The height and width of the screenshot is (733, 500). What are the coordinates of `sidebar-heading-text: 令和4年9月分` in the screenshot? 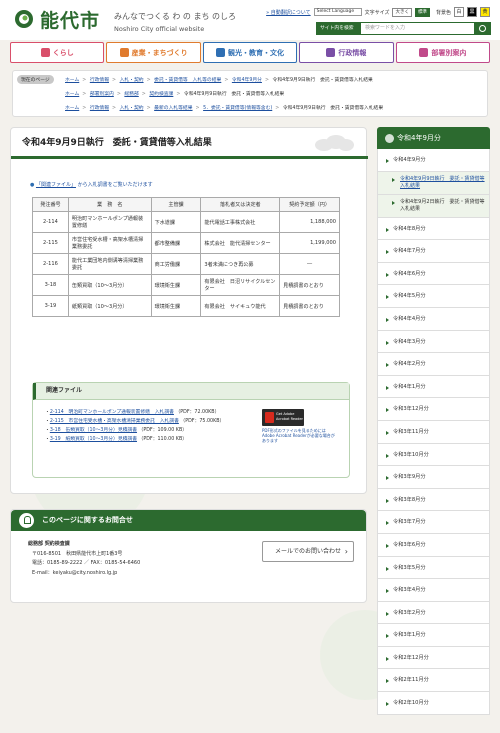 It's located at (419, 138).